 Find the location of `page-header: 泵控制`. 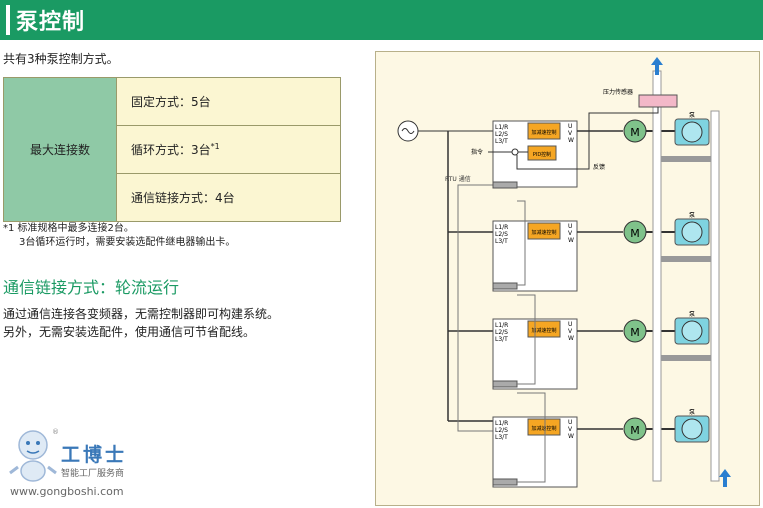

page-header: 泵控制 is located at coordinates (381, 20).